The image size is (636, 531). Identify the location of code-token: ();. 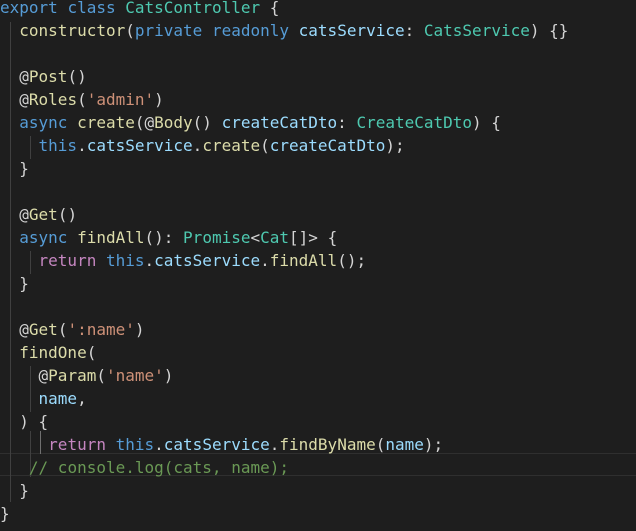
(352, 260).